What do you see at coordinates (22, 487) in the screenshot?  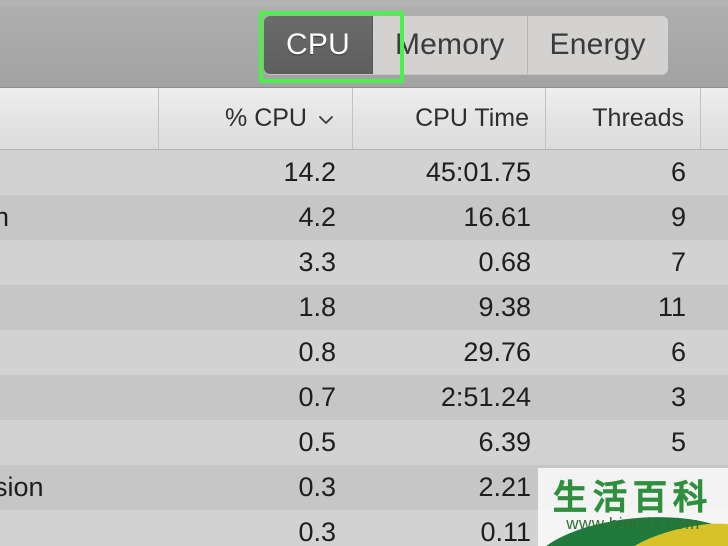 I see `cell-process-name: sion` at bounding box center [22, 487].